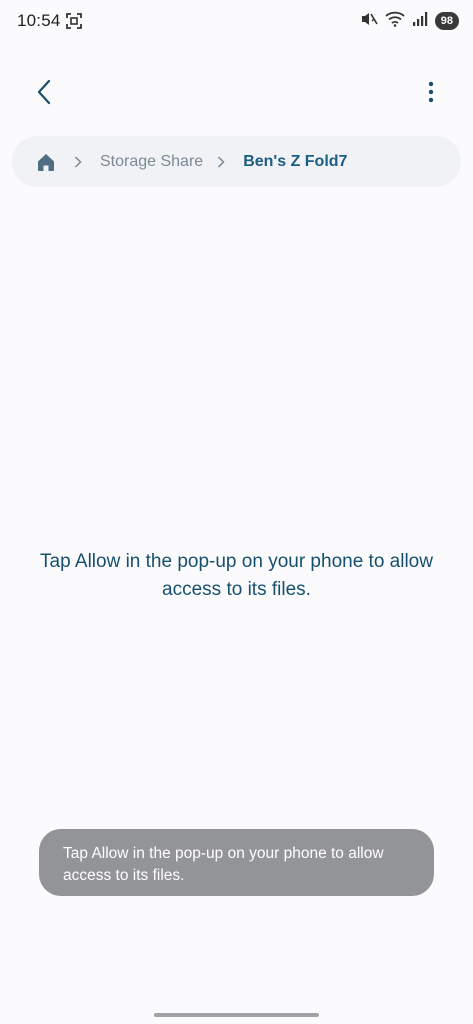  Describe the element at coordinates (236, 22) in the screenshot. I see `status-bar: 10:54 98` at that location.